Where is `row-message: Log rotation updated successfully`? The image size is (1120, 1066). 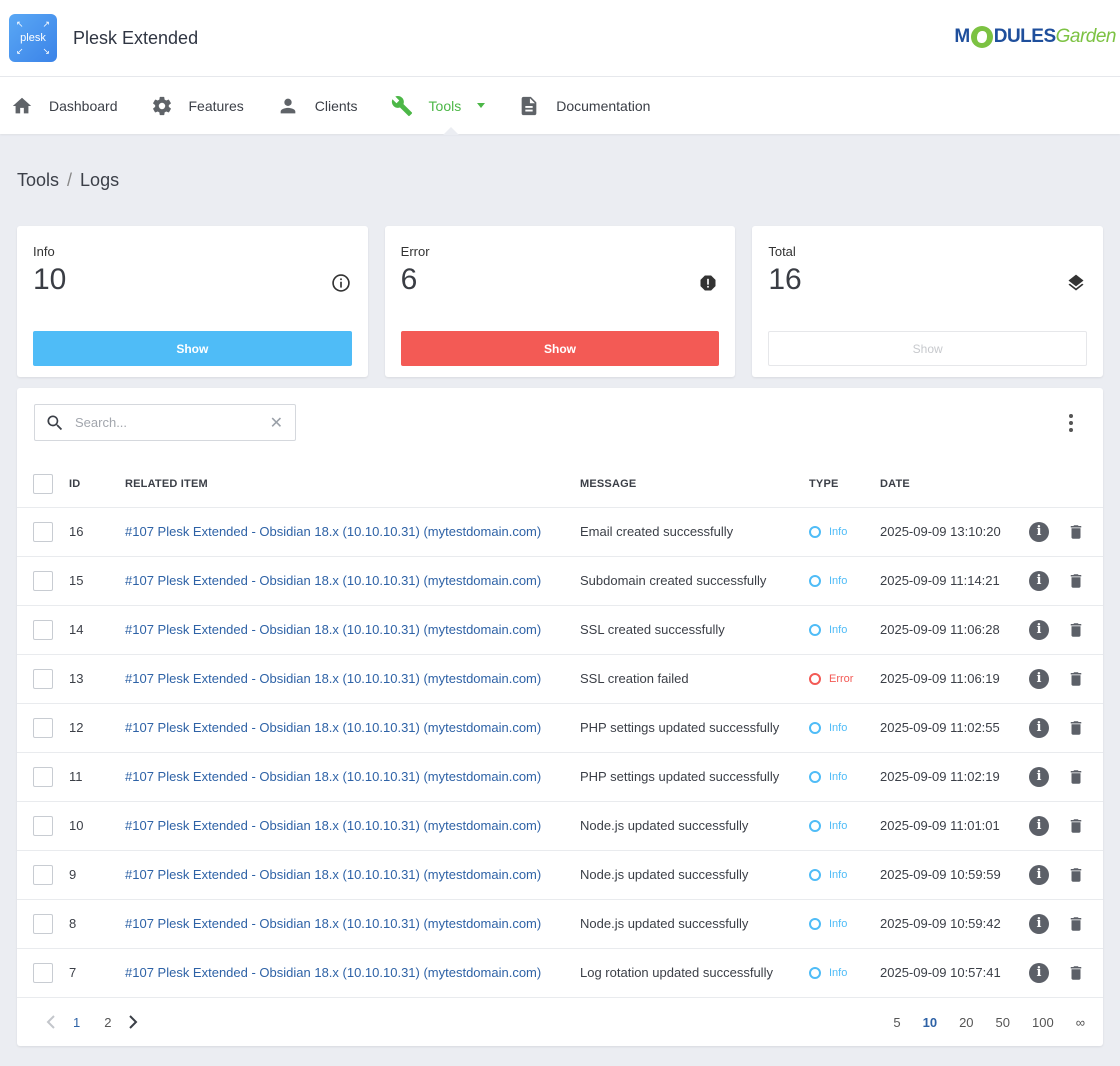 row-message: Log rotation updated successfully is located at coordinates (694, 972).